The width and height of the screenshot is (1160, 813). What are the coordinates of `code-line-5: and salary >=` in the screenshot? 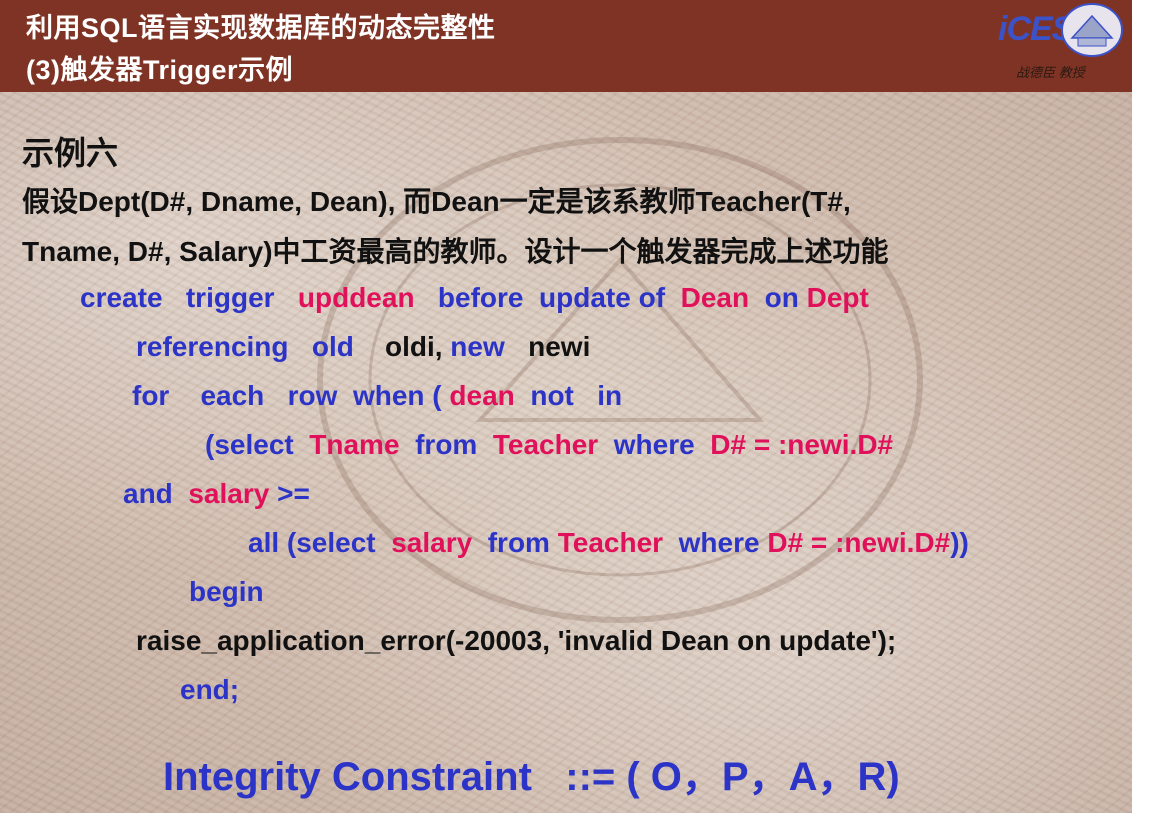 It's located at (216, 494).